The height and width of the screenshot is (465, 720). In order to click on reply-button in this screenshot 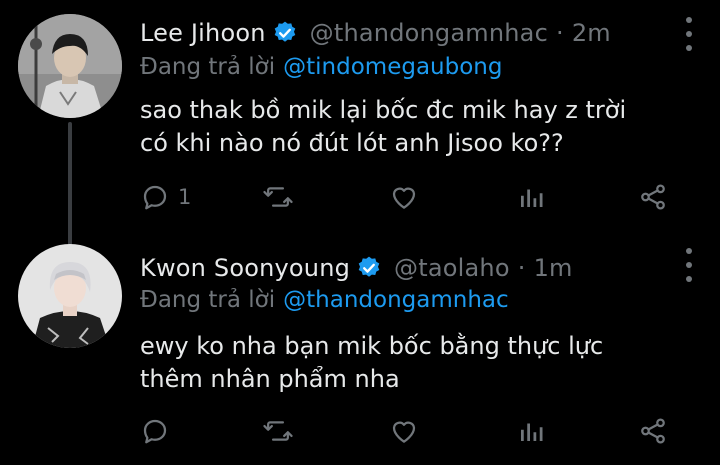, I will do `click(159, 431)`.